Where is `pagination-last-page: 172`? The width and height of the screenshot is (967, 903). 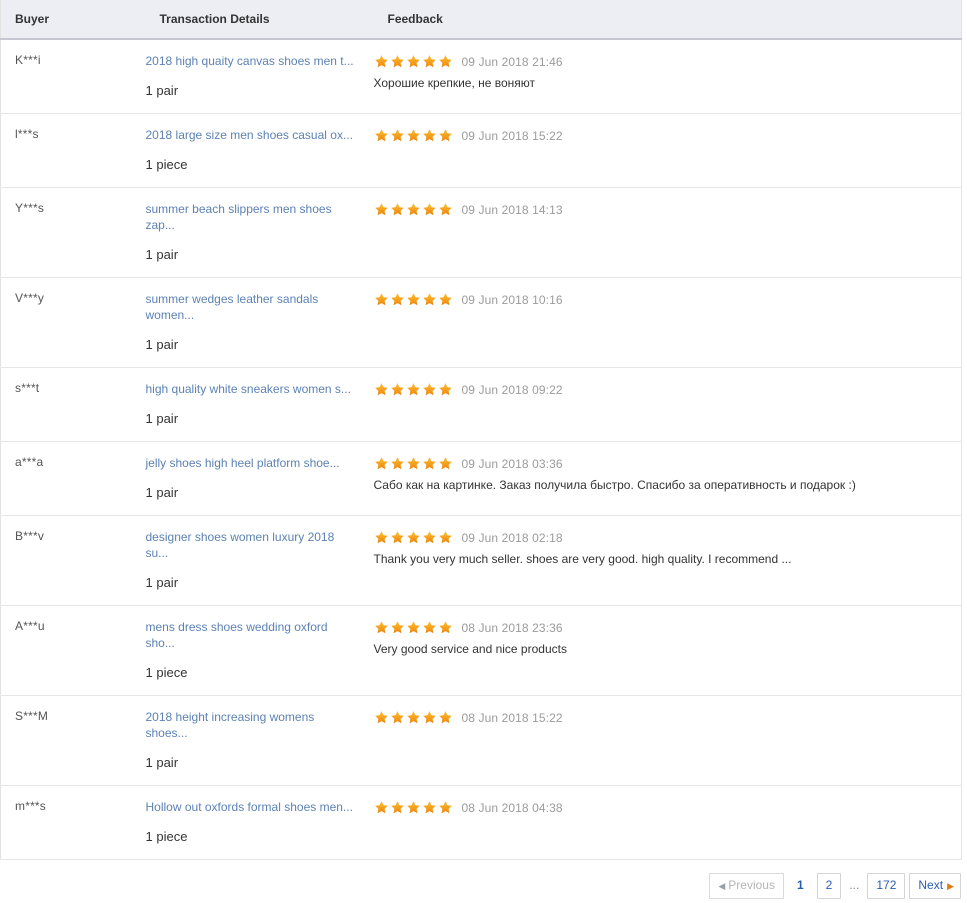
pagination-last-page: 172 is located at coordinates (886, 886).